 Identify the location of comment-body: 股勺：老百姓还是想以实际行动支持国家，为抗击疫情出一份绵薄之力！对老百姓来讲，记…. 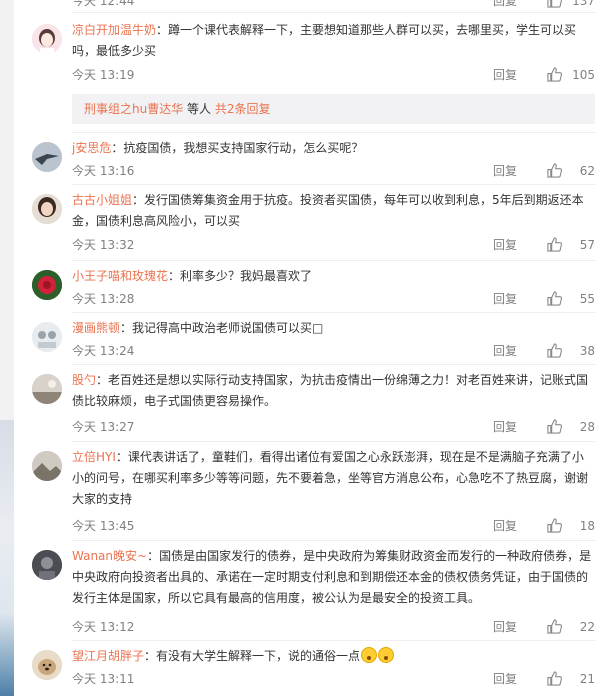
(333, 391).